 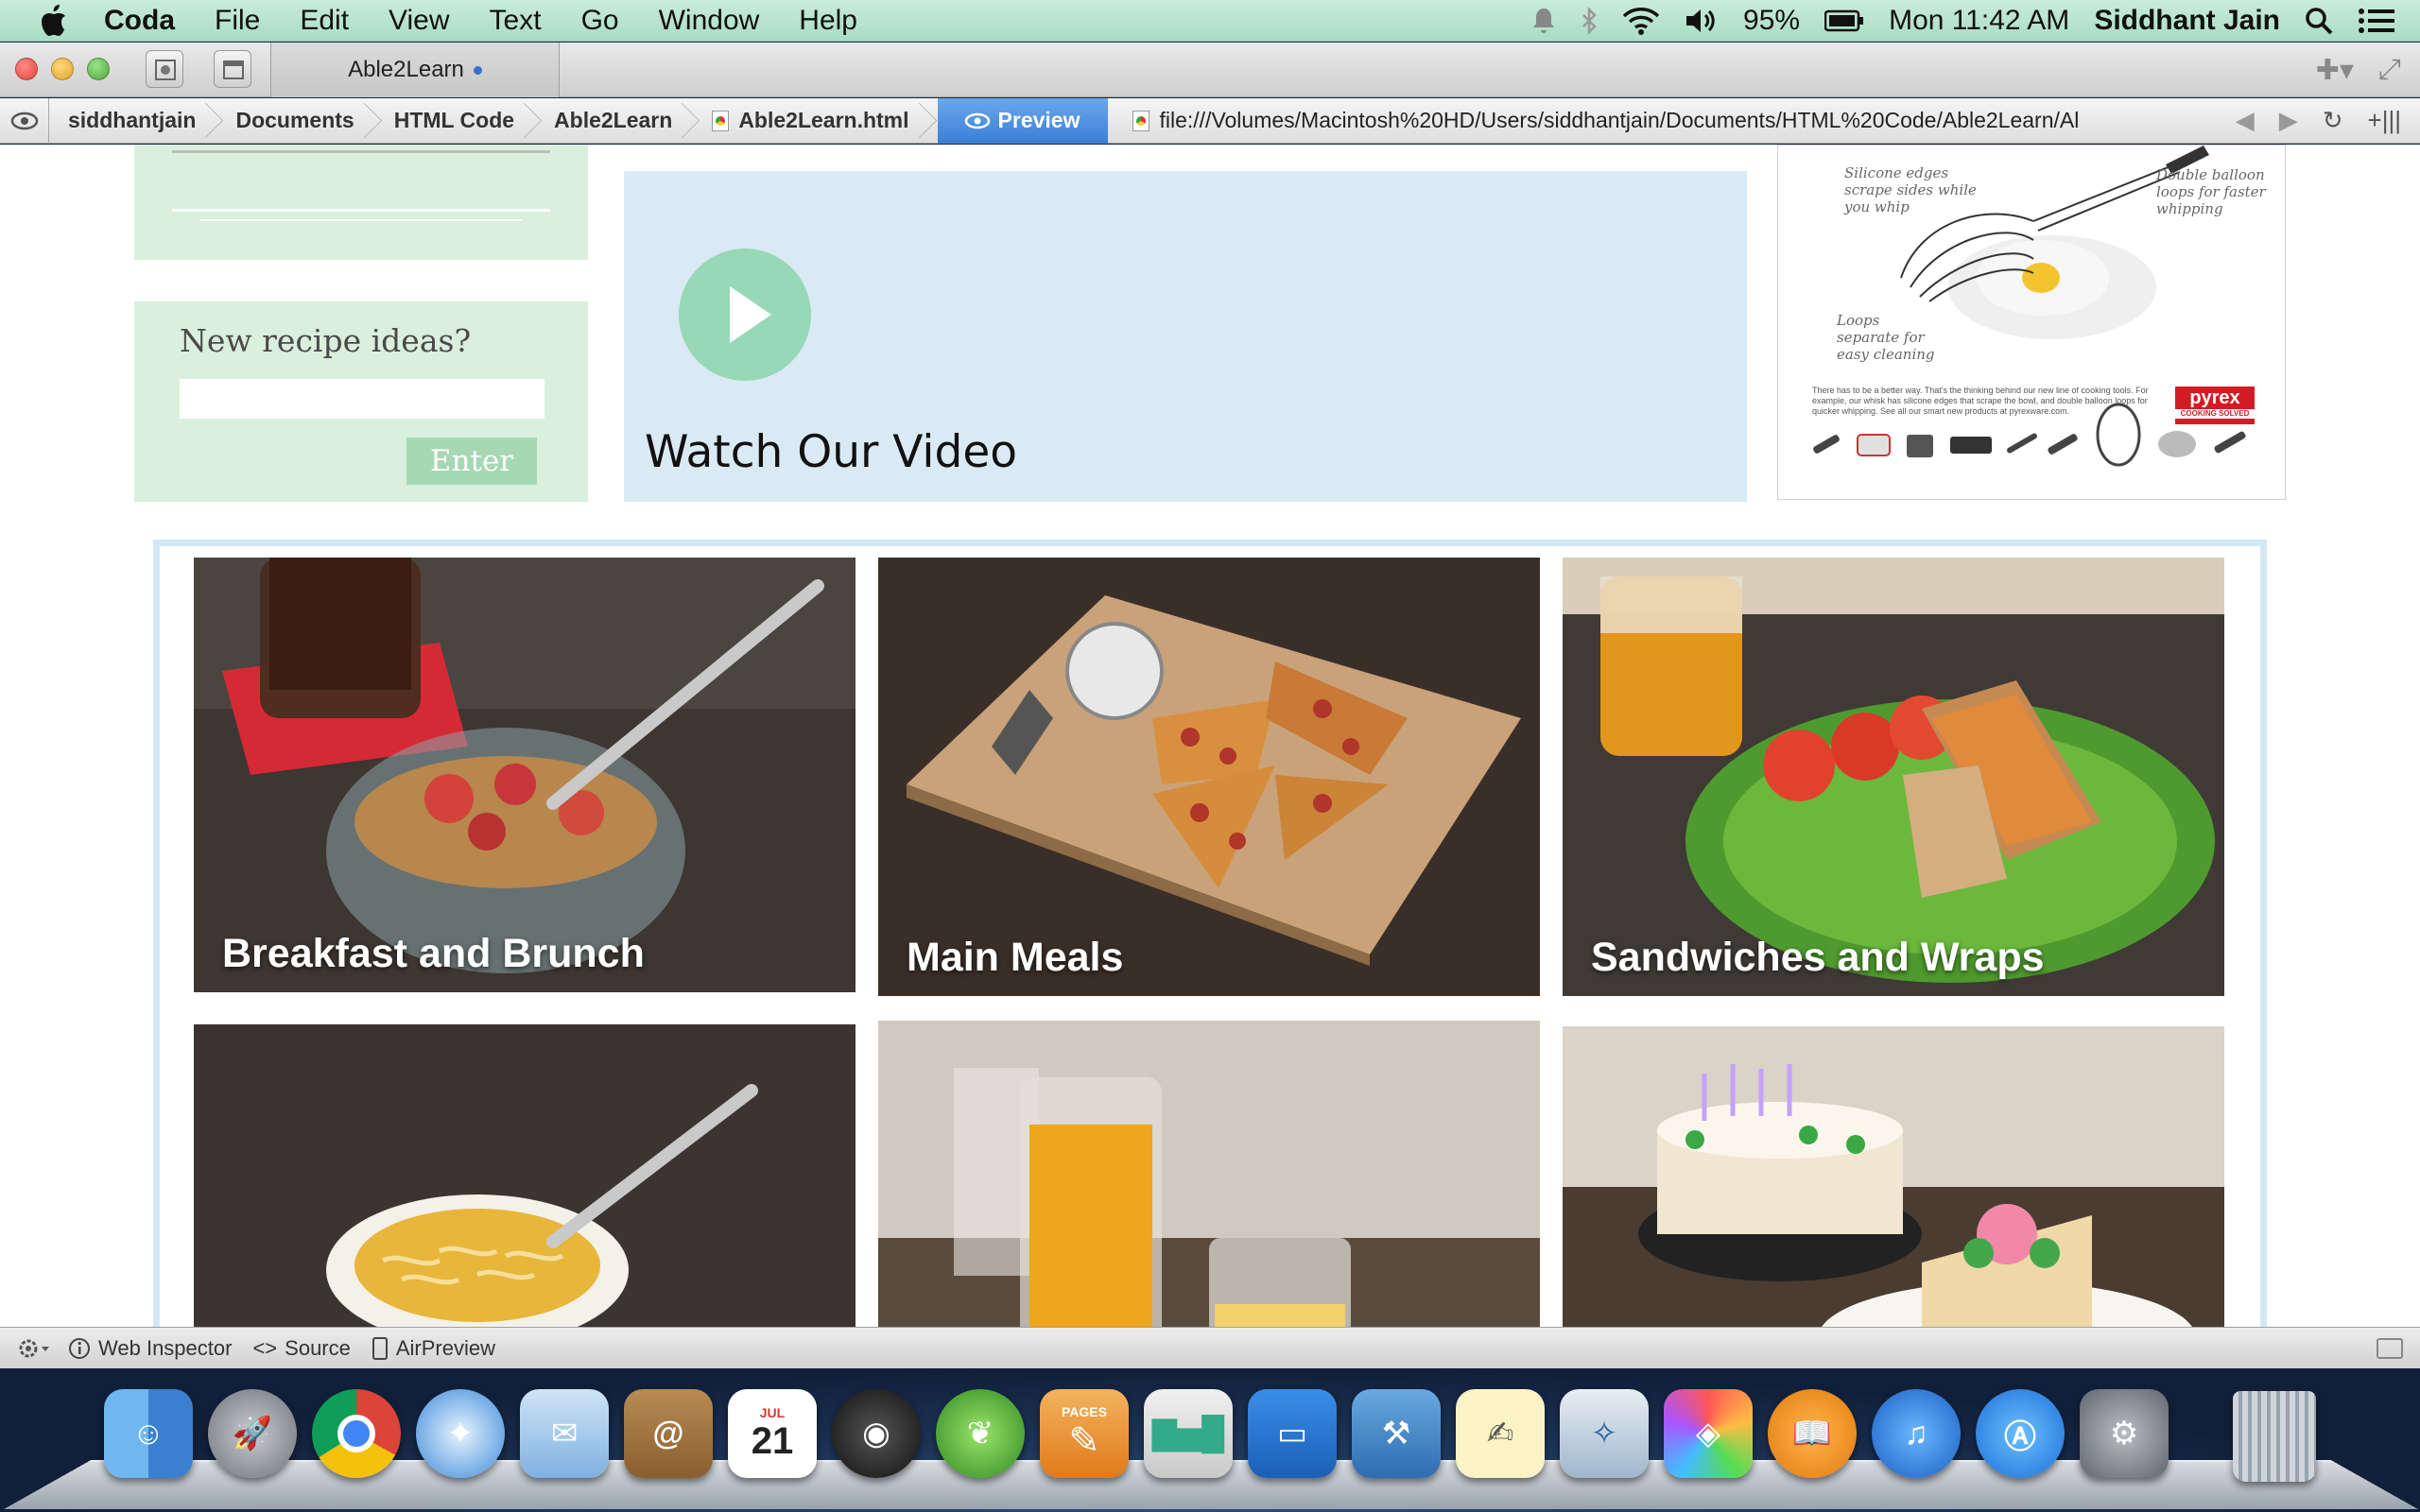 What do you see at coordinates (980, 1433) in the screenshot?
I see `coda-icon: ❦` at bounding box center [980, 1433].